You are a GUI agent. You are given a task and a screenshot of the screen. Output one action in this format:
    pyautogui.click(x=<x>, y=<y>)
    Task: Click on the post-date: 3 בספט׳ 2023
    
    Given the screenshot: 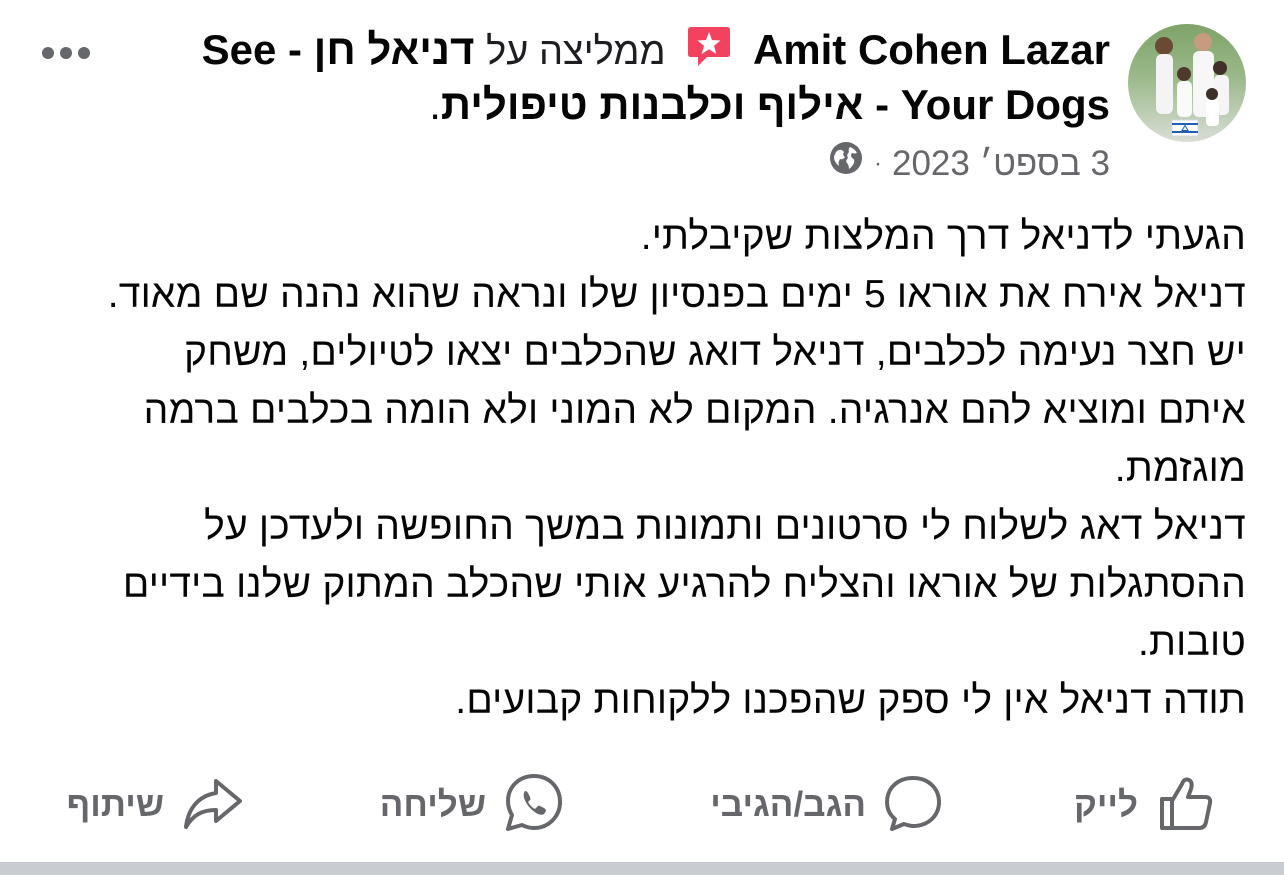 What is the action you would take?
    pyautogui.click(x=1001, y=164)
    